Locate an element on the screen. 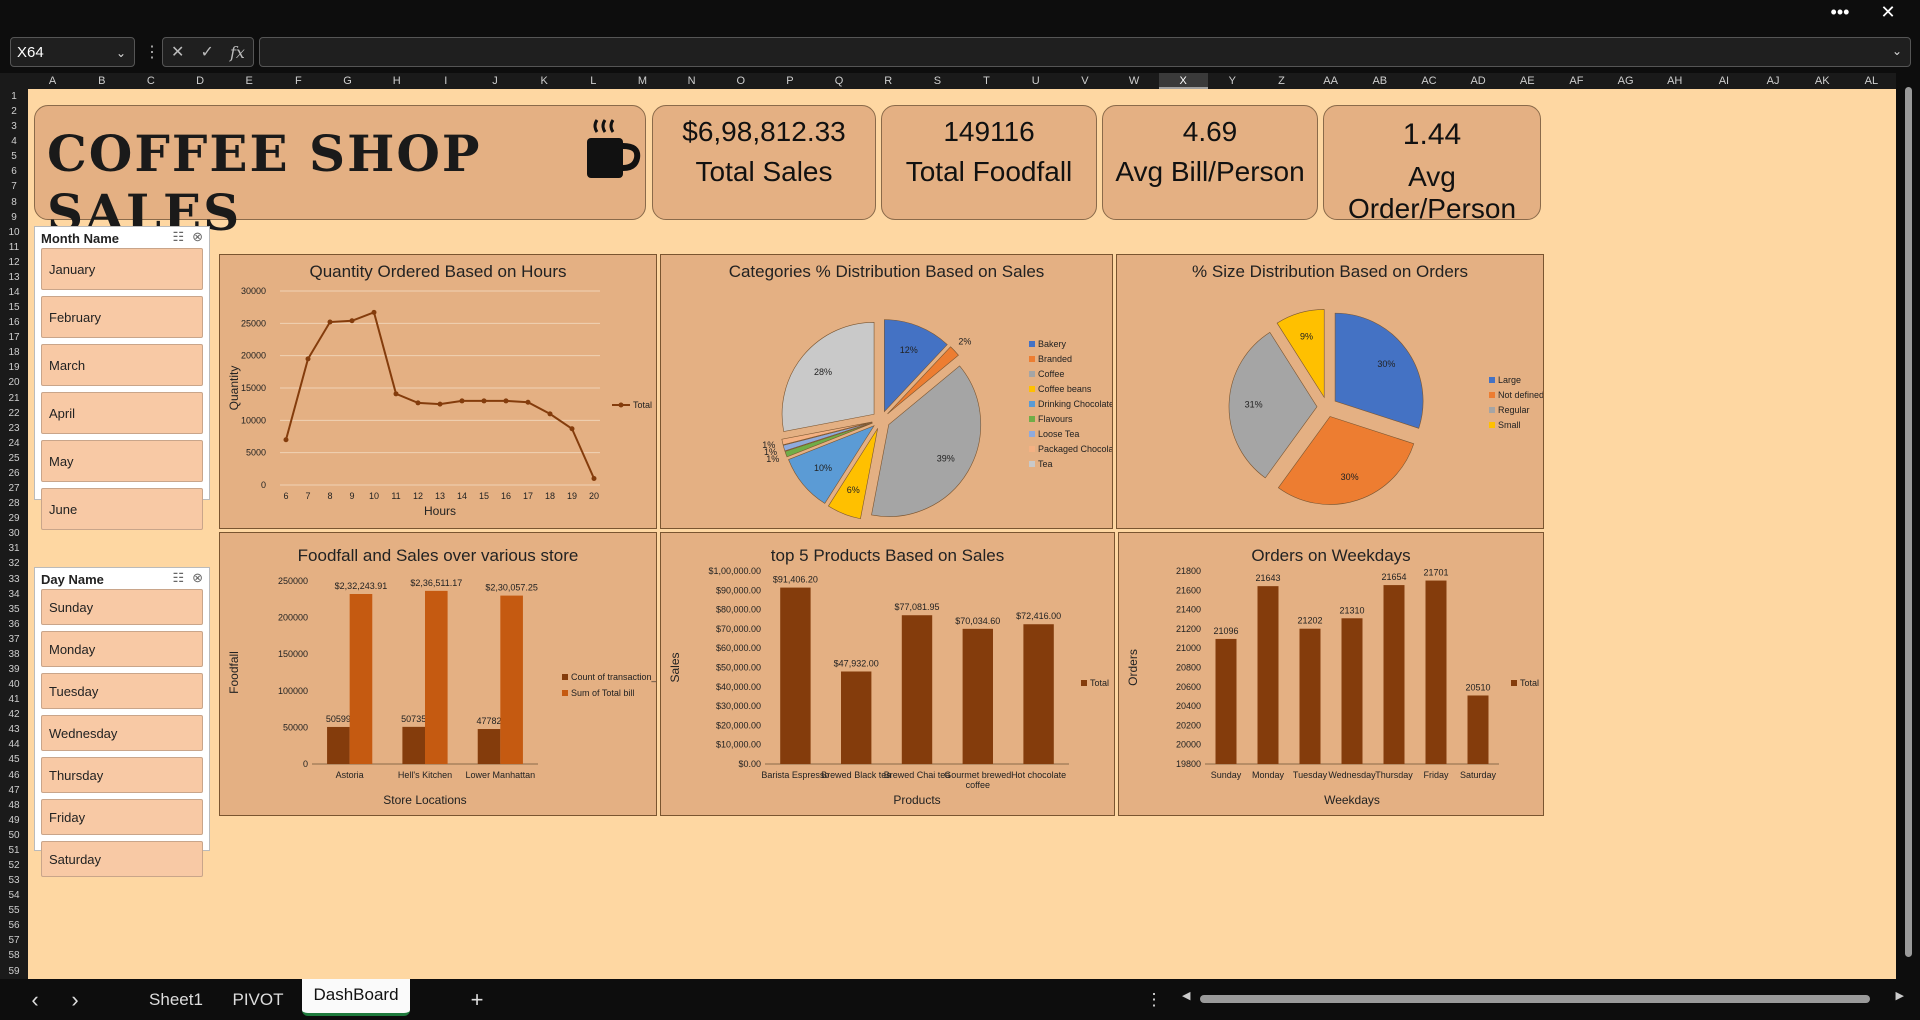  select-all-corner is located at coordinates (14, 81).